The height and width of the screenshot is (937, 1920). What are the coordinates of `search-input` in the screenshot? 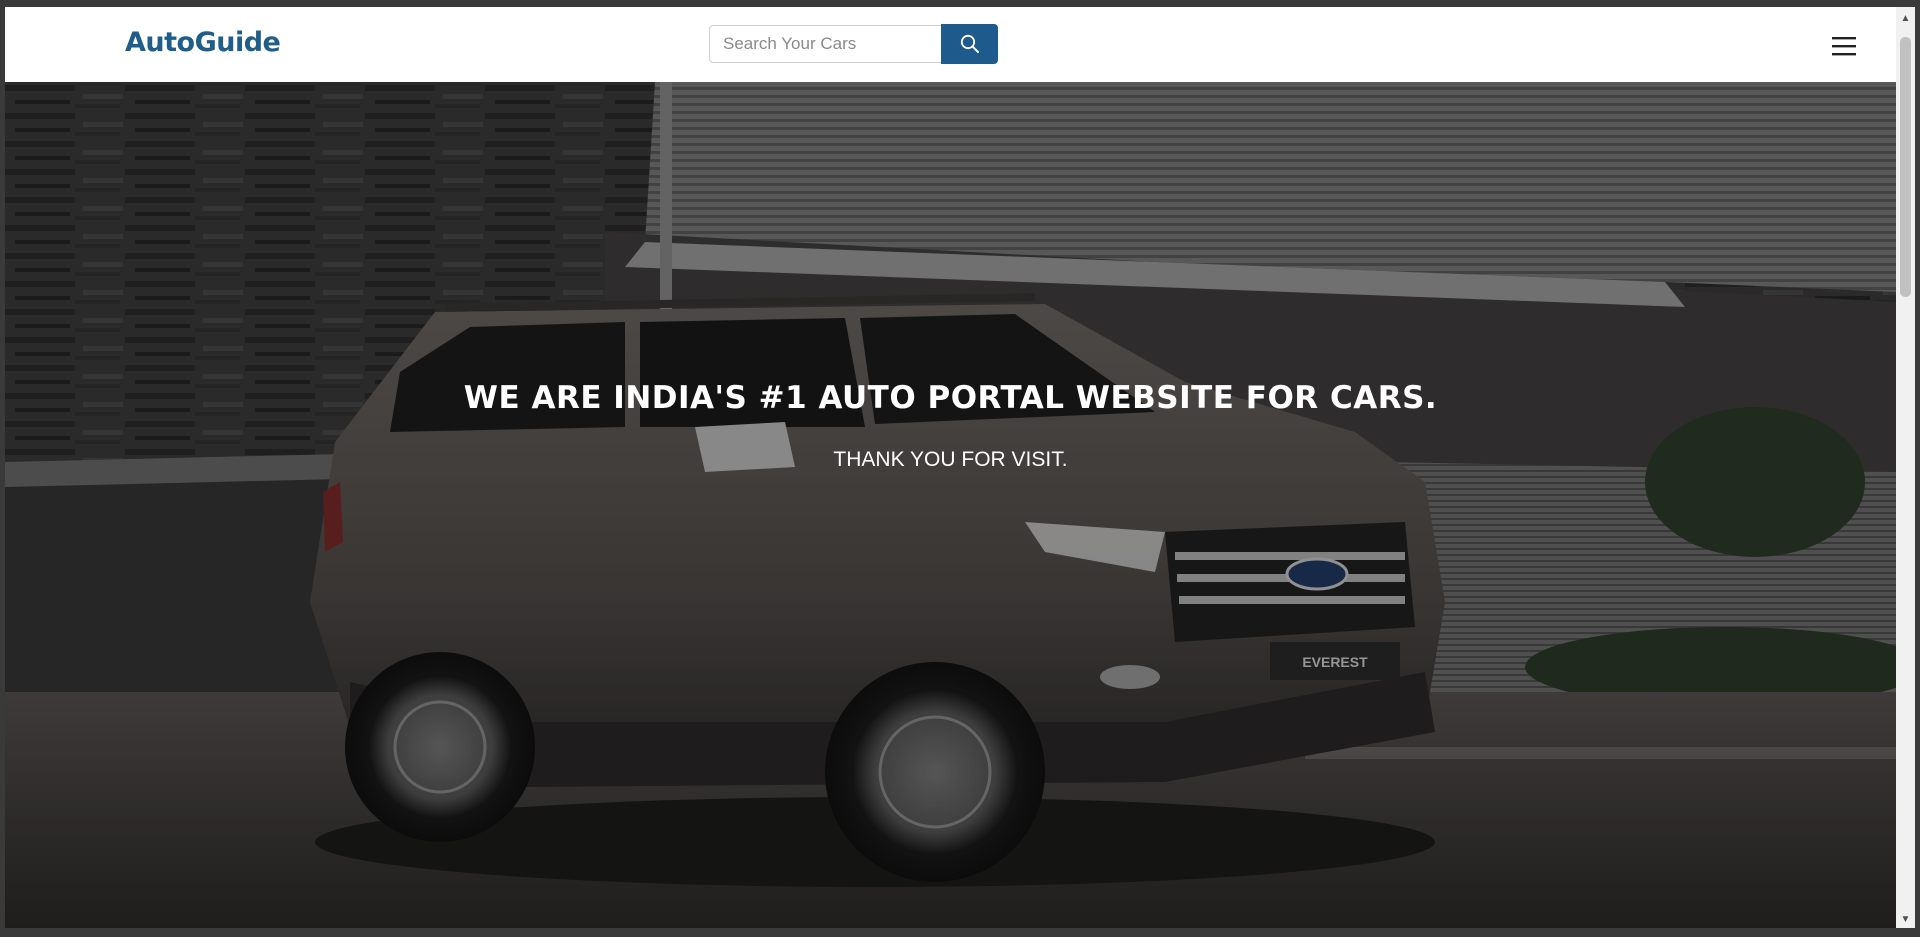 It's located at (825, 44).